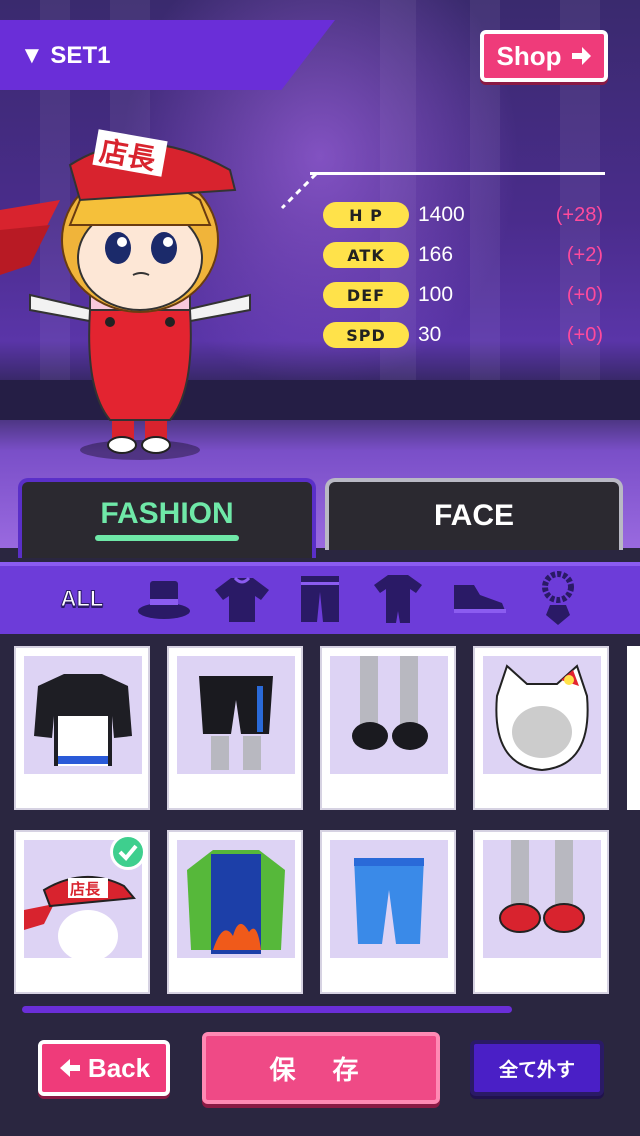  What do you see at coordinates (119, 1067) in the screenshot?
I see `back-label: Back` at bounding box center [119, 1067].